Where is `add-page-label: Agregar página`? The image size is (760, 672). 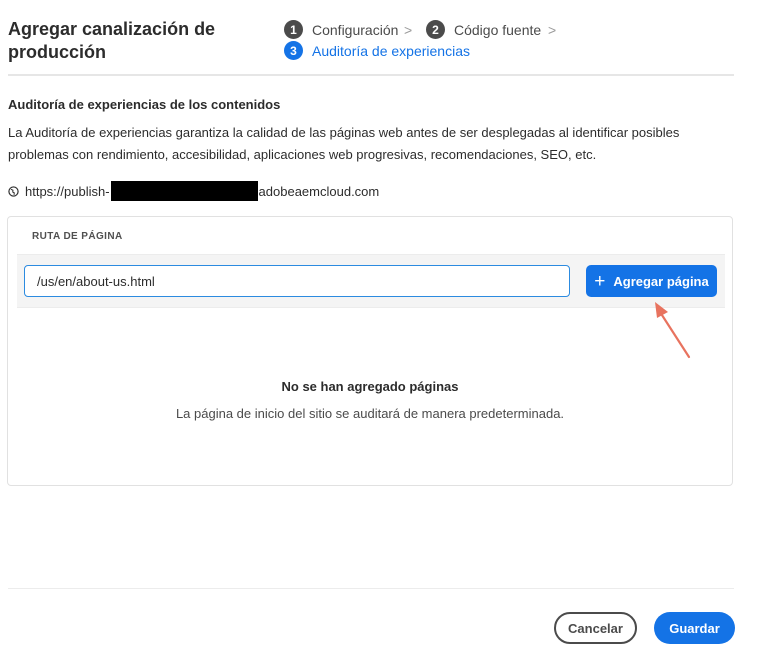 add-page-label: Agregar página is located at coordinates (661, 281).